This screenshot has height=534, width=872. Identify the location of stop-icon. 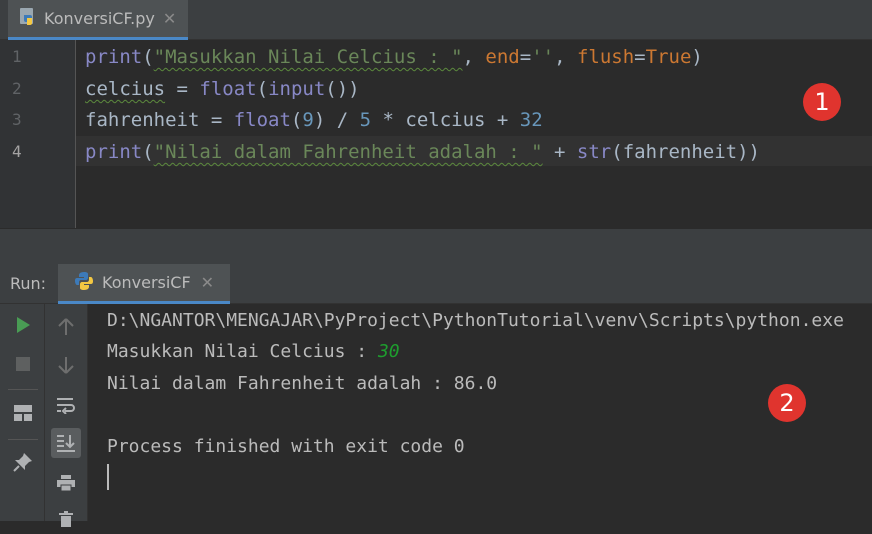
(23, 364).